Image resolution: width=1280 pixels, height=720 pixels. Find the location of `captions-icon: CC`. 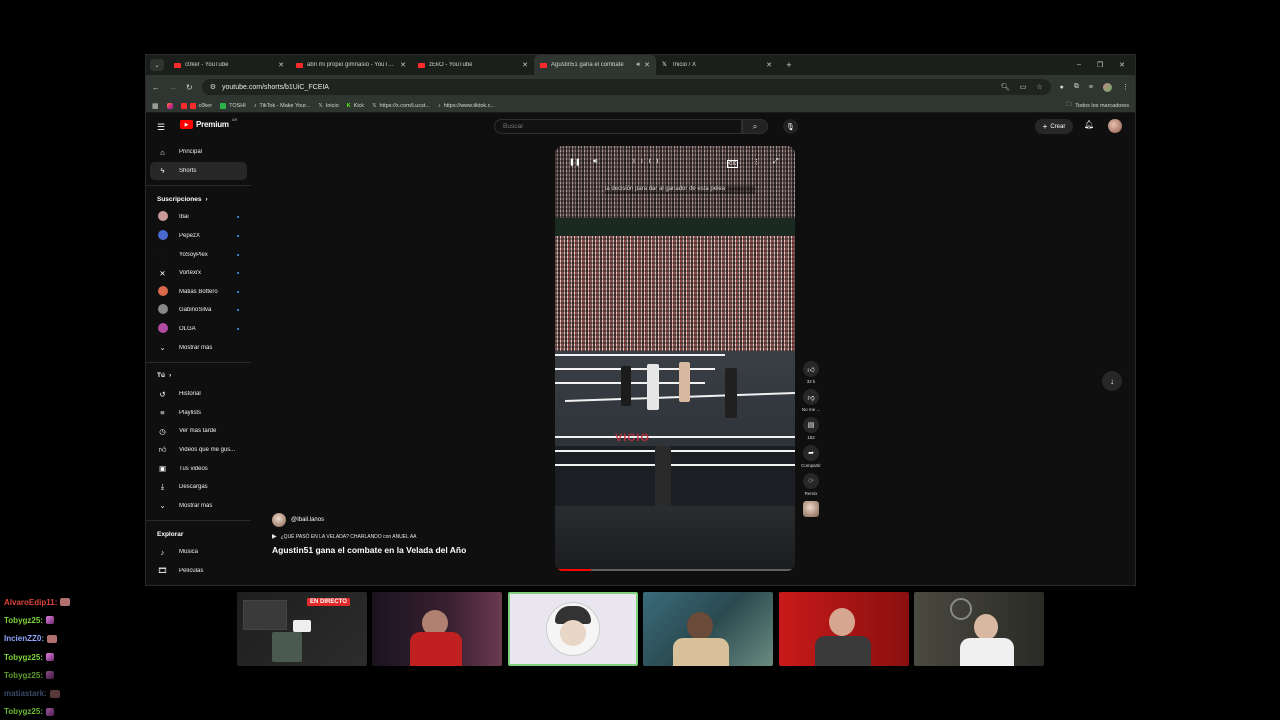

captions-icon: CC is located at coordinates (733, 164).